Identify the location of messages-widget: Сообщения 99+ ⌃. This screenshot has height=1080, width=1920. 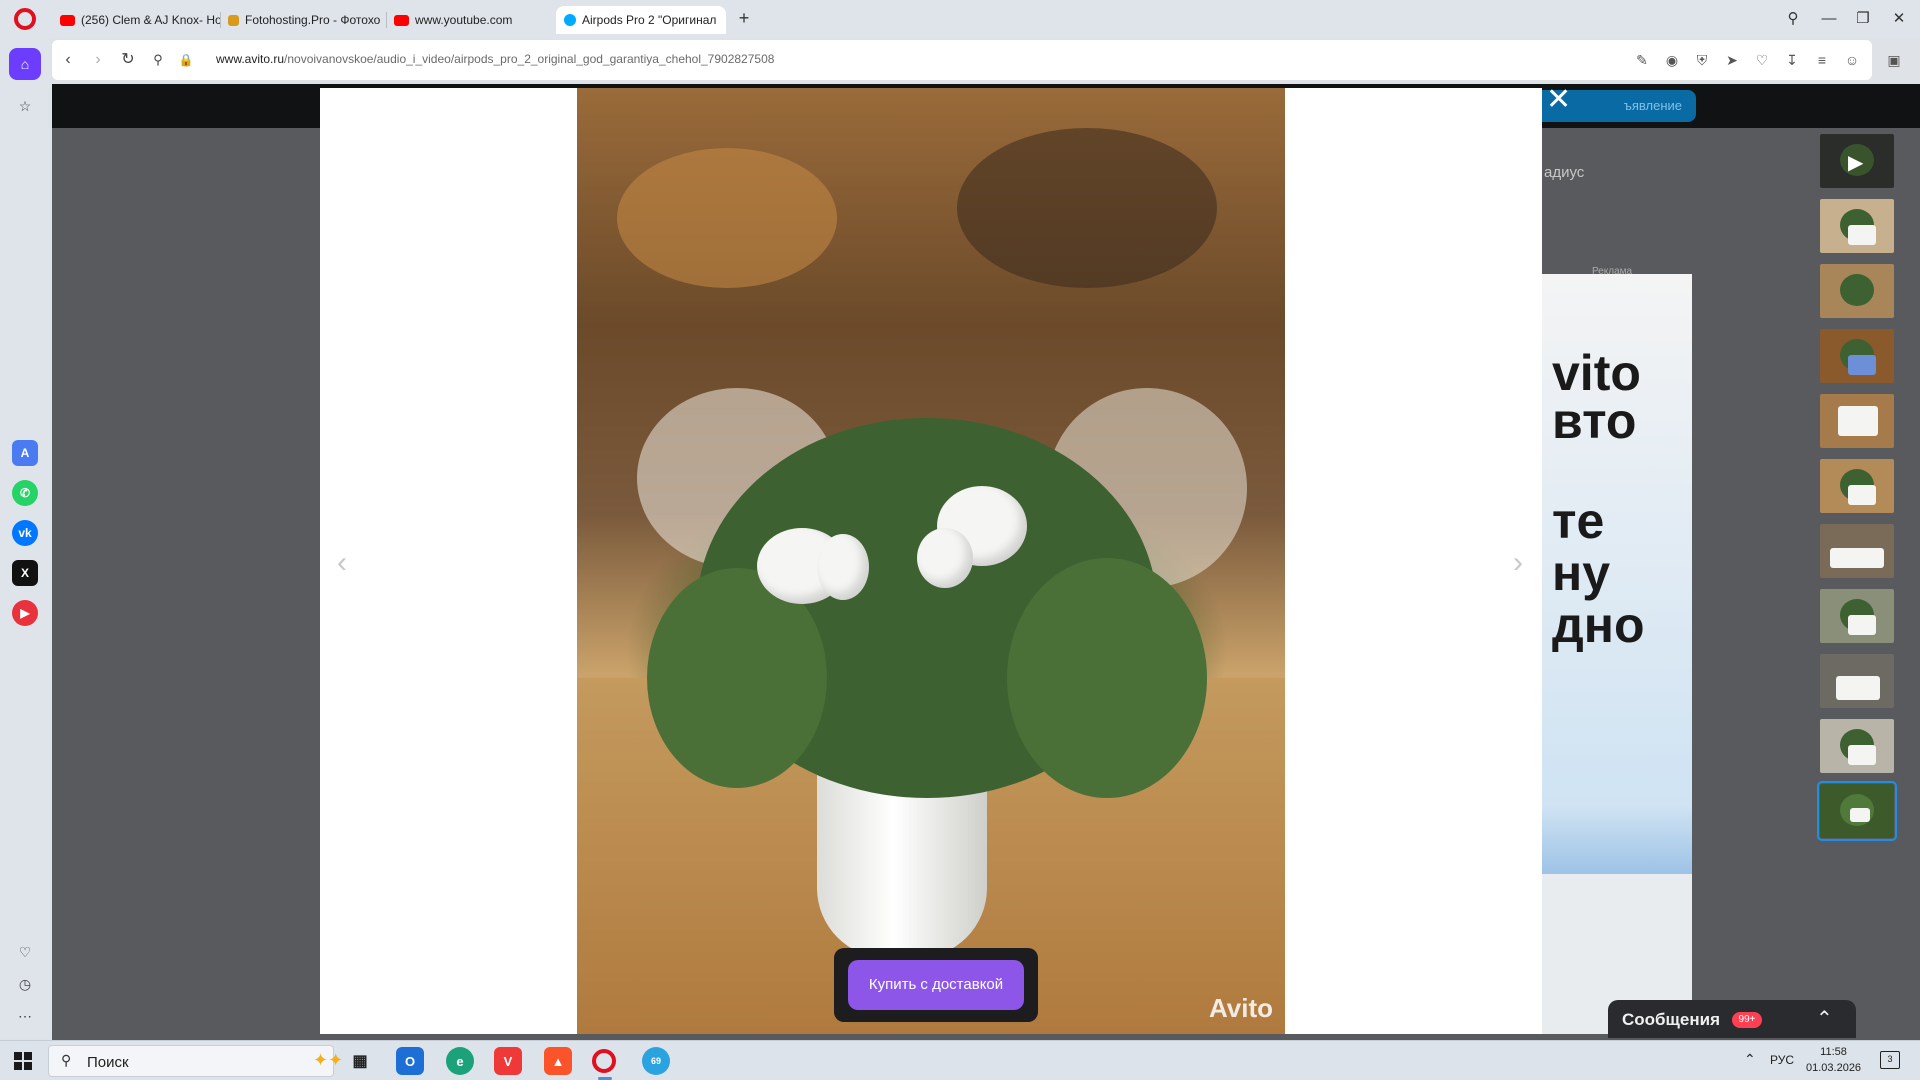
(1732, 1019).